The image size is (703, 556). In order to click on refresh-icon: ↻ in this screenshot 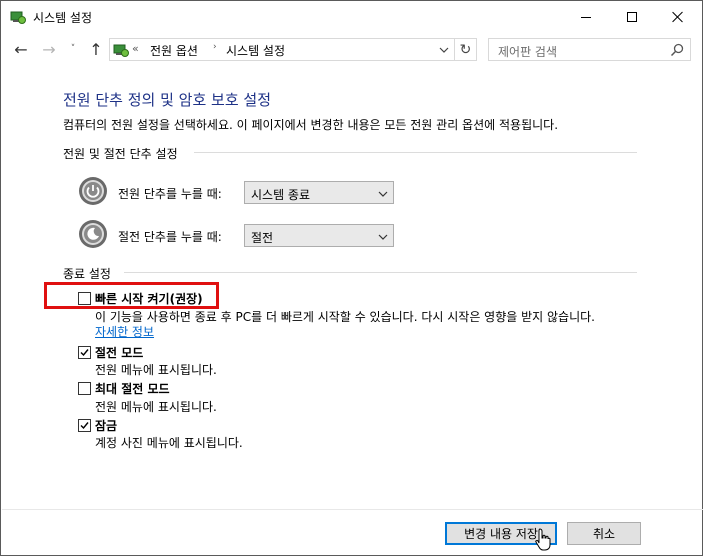, I will do `click(465, 49)`.